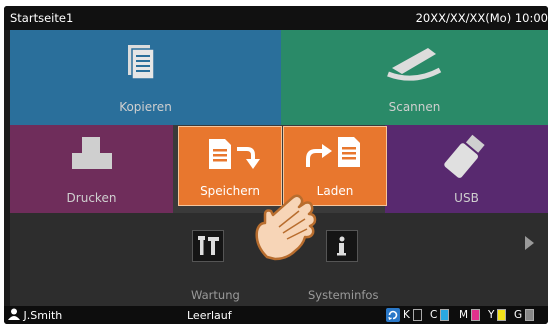 The width and height of the screenshot is (551, 325). I want to click on ink-c: C, so click(440, 314).